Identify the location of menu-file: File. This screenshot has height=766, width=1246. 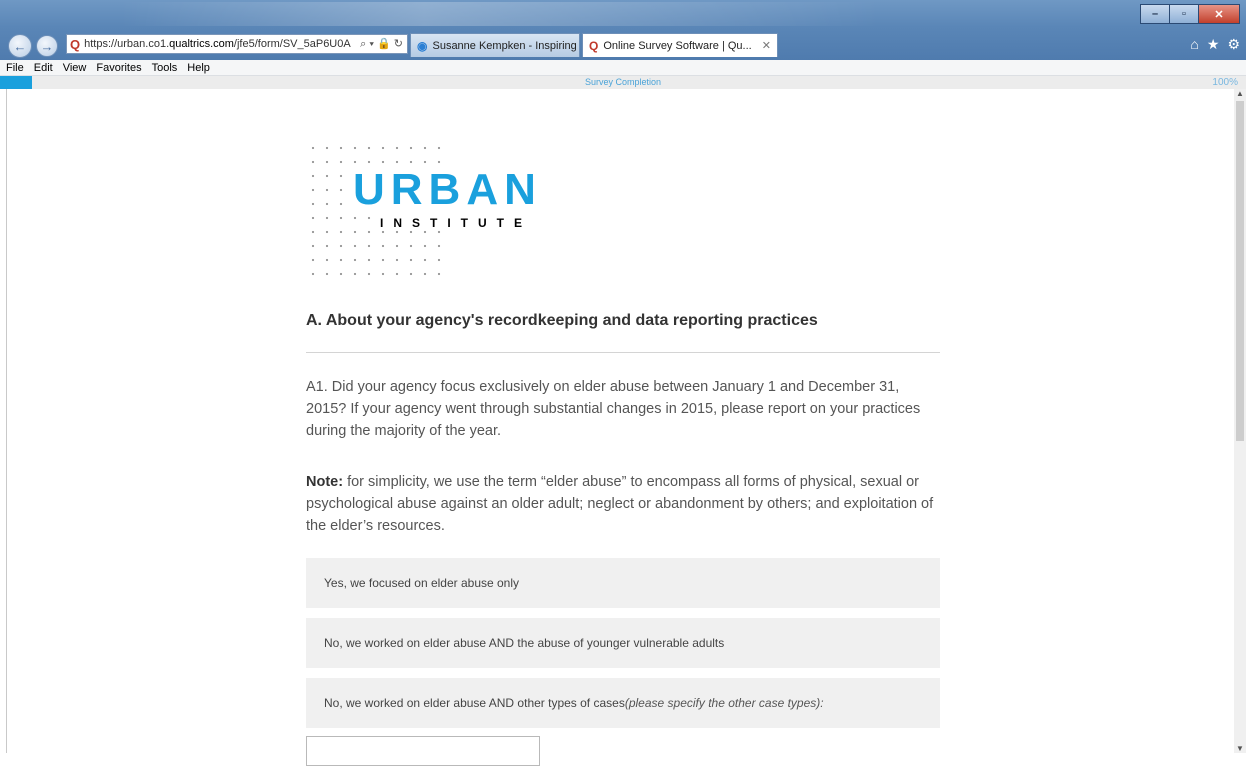
(15, 68).